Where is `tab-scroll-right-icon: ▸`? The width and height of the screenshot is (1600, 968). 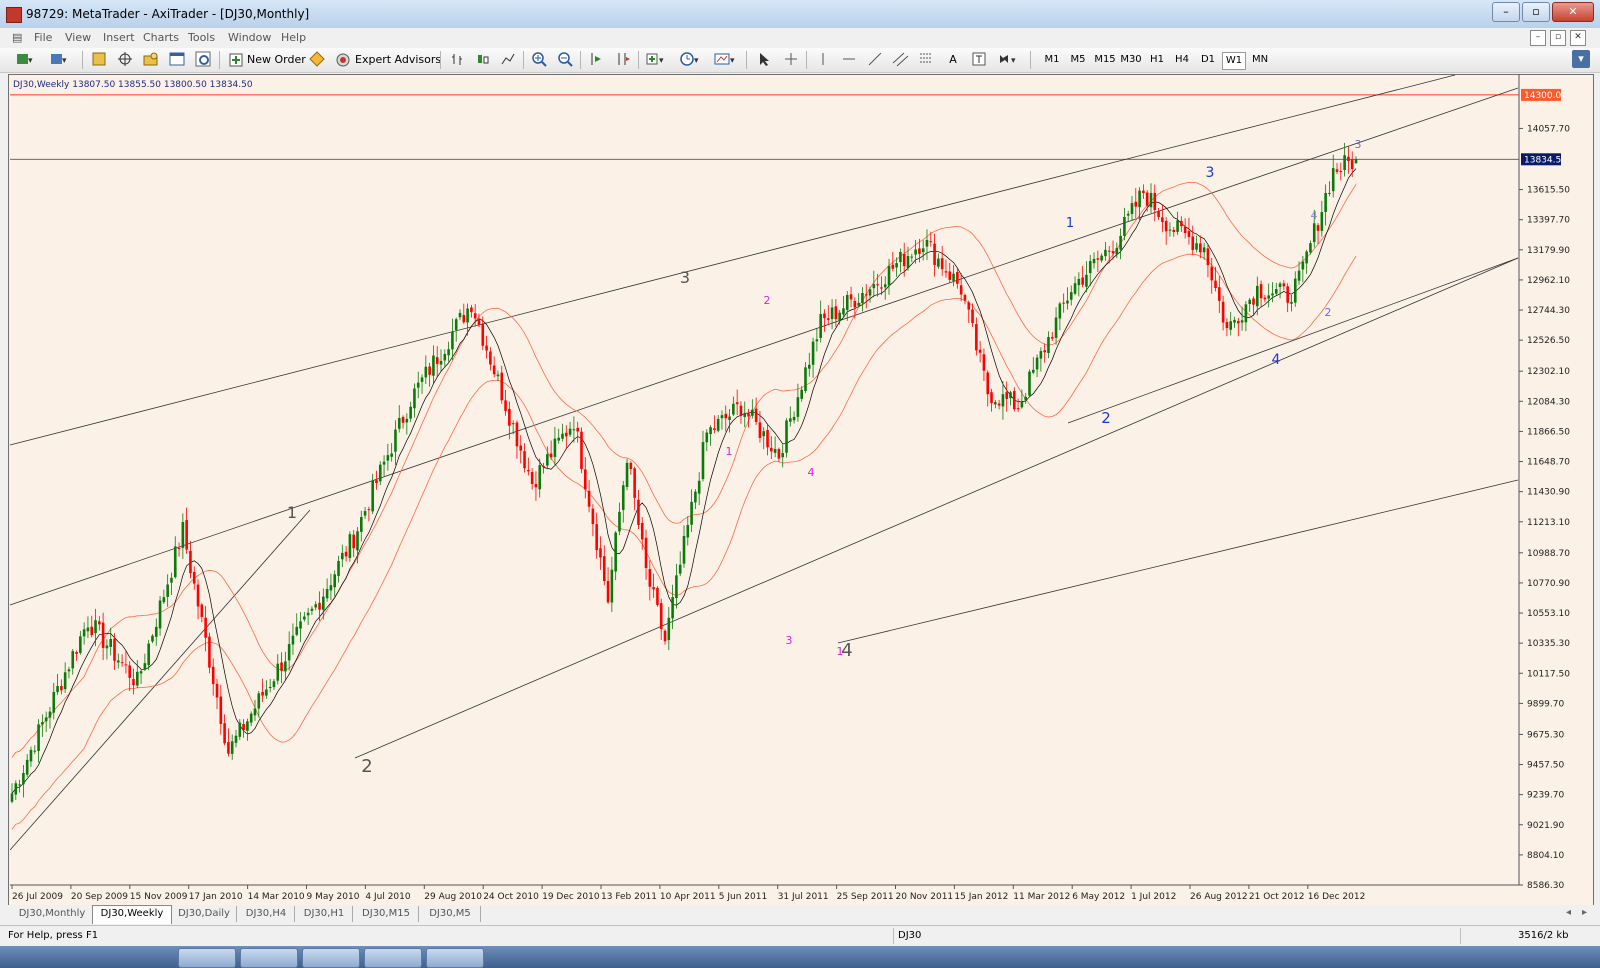 tab-scroll-right-icon: ▸ is located at coordinates (1584, 912).